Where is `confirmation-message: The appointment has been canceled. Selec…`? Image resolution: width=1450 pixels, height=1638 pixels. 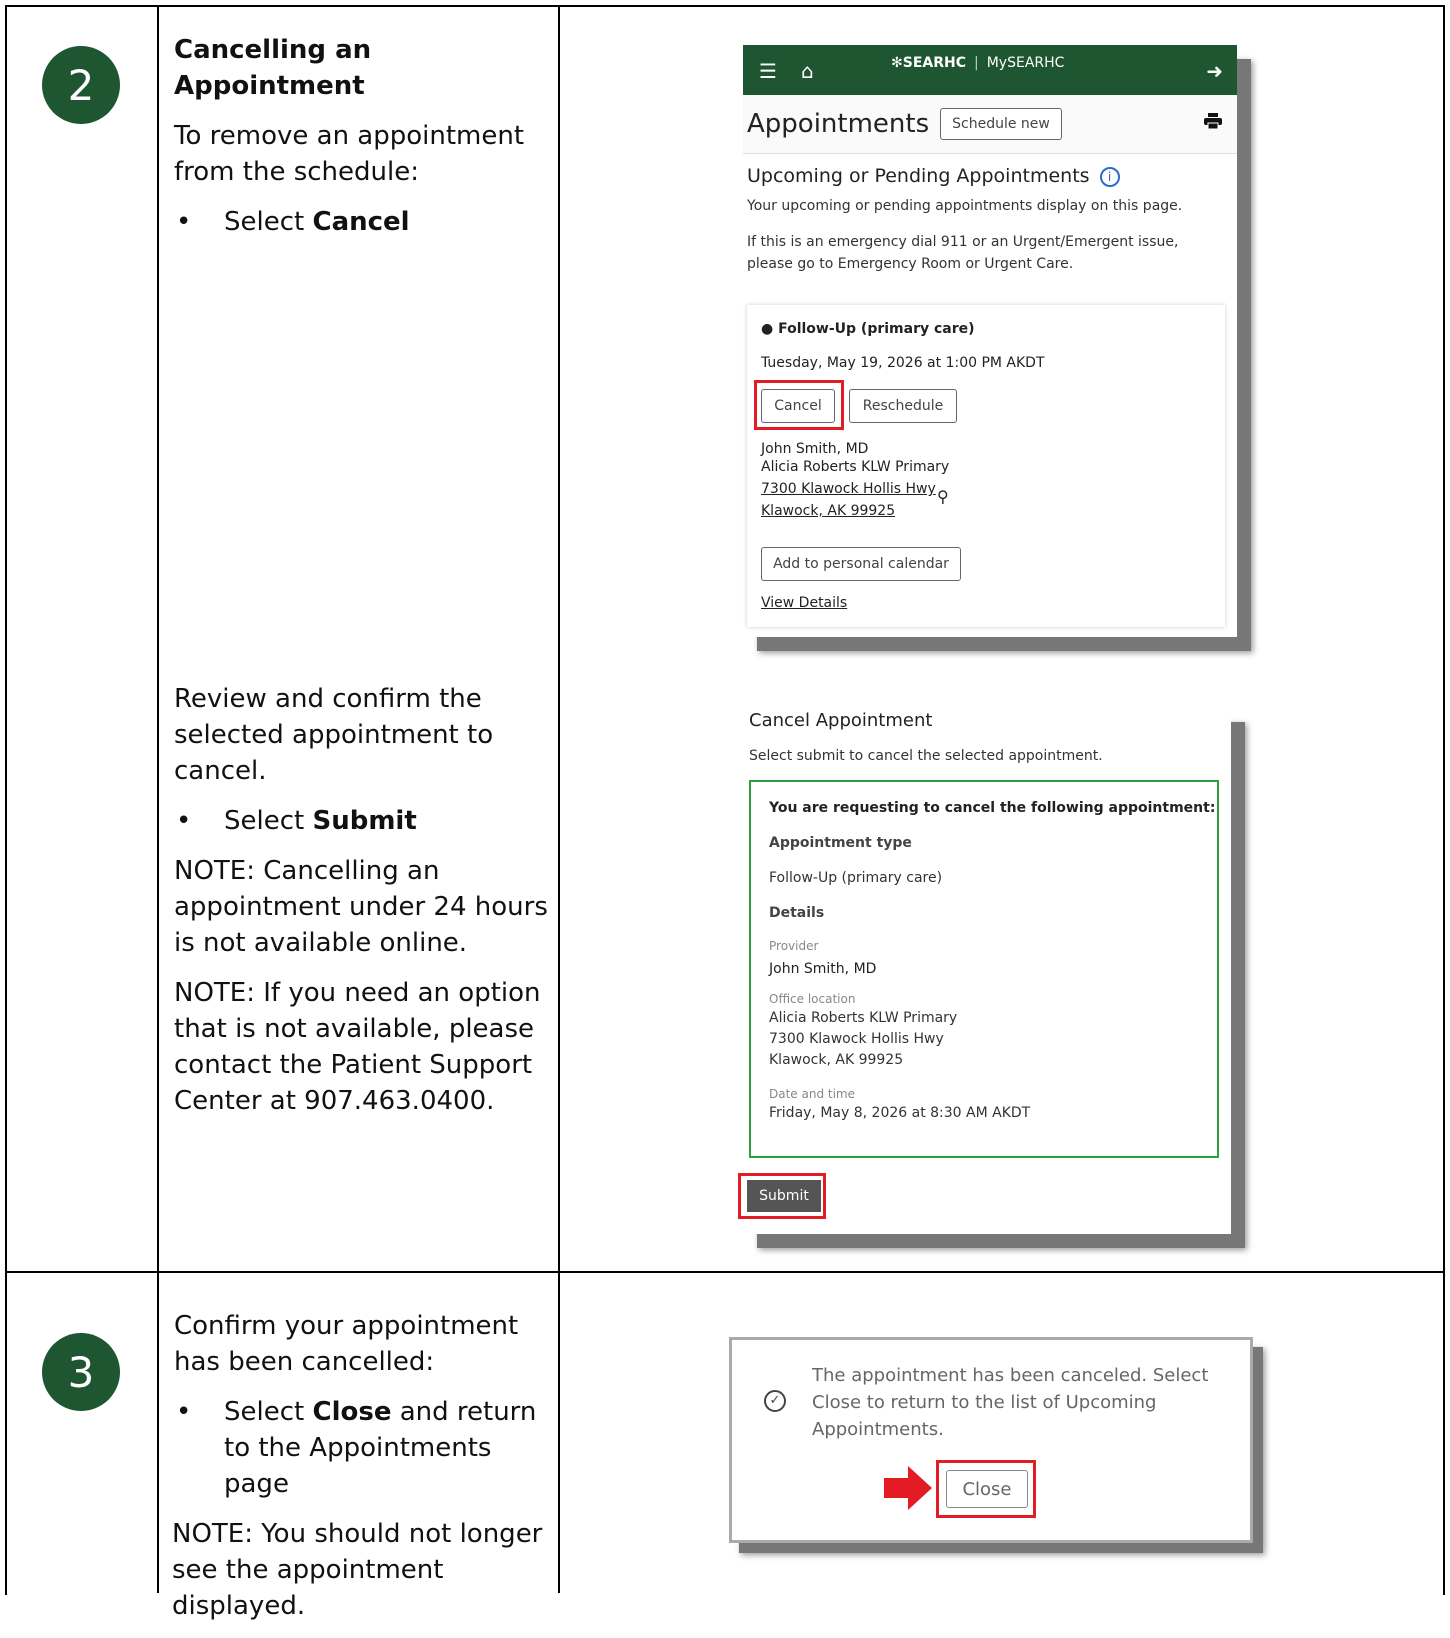
confirmation-message: The appointment has been canceled. Selec… is located at coordinates (1010, 1402).